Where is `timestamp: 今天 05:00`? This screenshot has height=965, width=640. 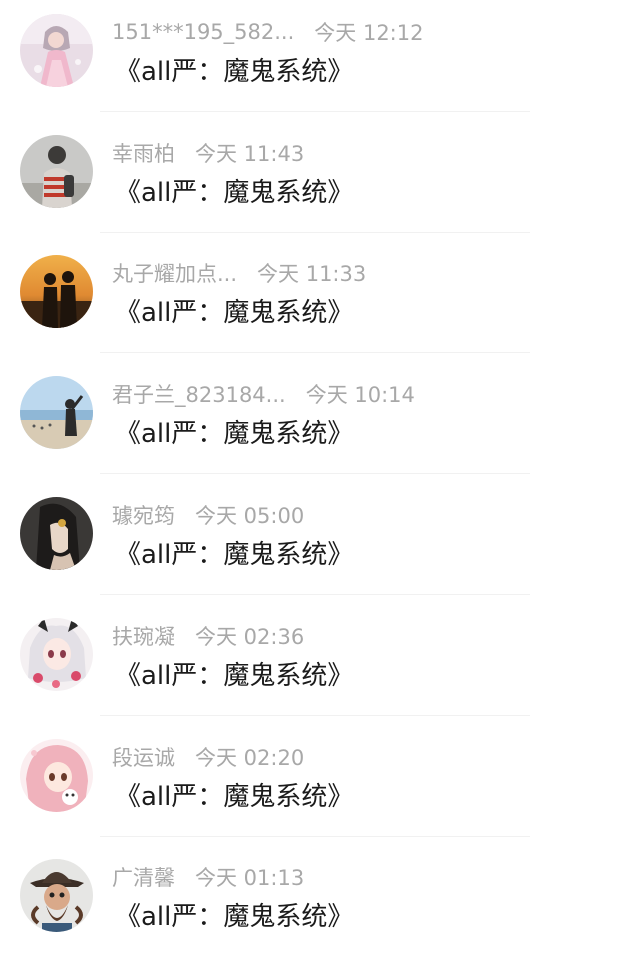 timestamp: 今天 05:00 is located at coordinates (250, 516).